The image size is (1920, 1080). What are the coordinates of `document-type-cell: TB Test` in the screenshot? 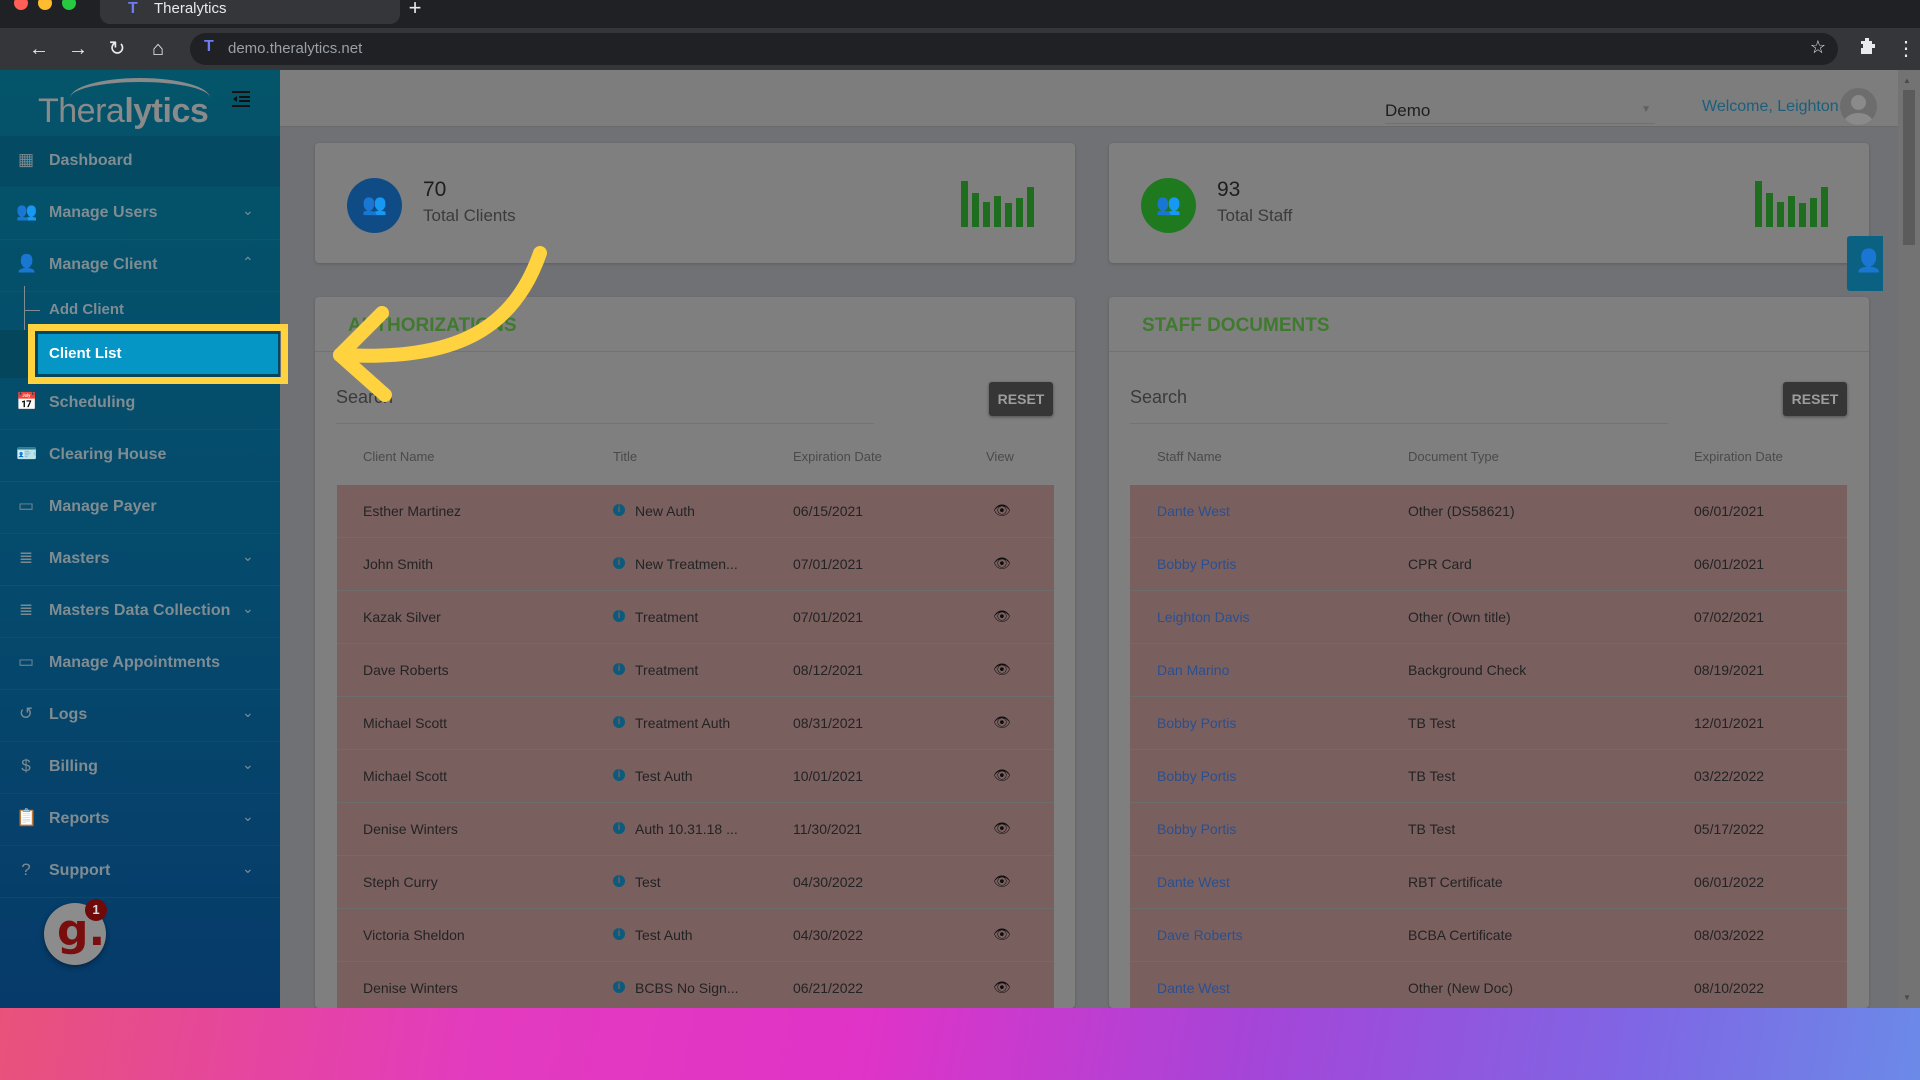 It's located at (1432, 723).